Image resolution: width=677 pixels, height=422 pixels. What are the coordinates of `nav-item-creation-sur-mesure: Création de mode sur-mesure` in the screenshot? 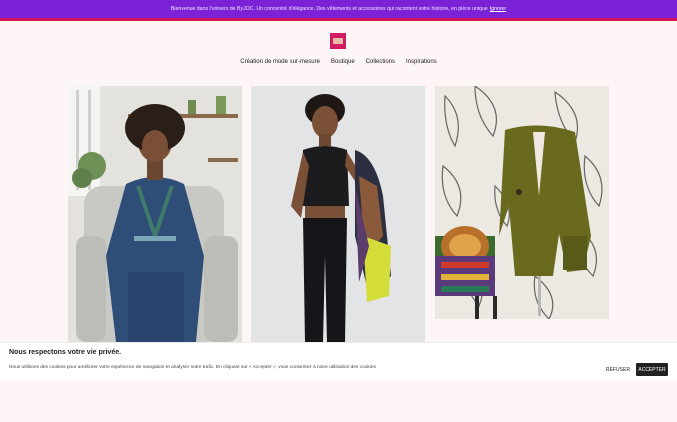 It's located at (280, 62).